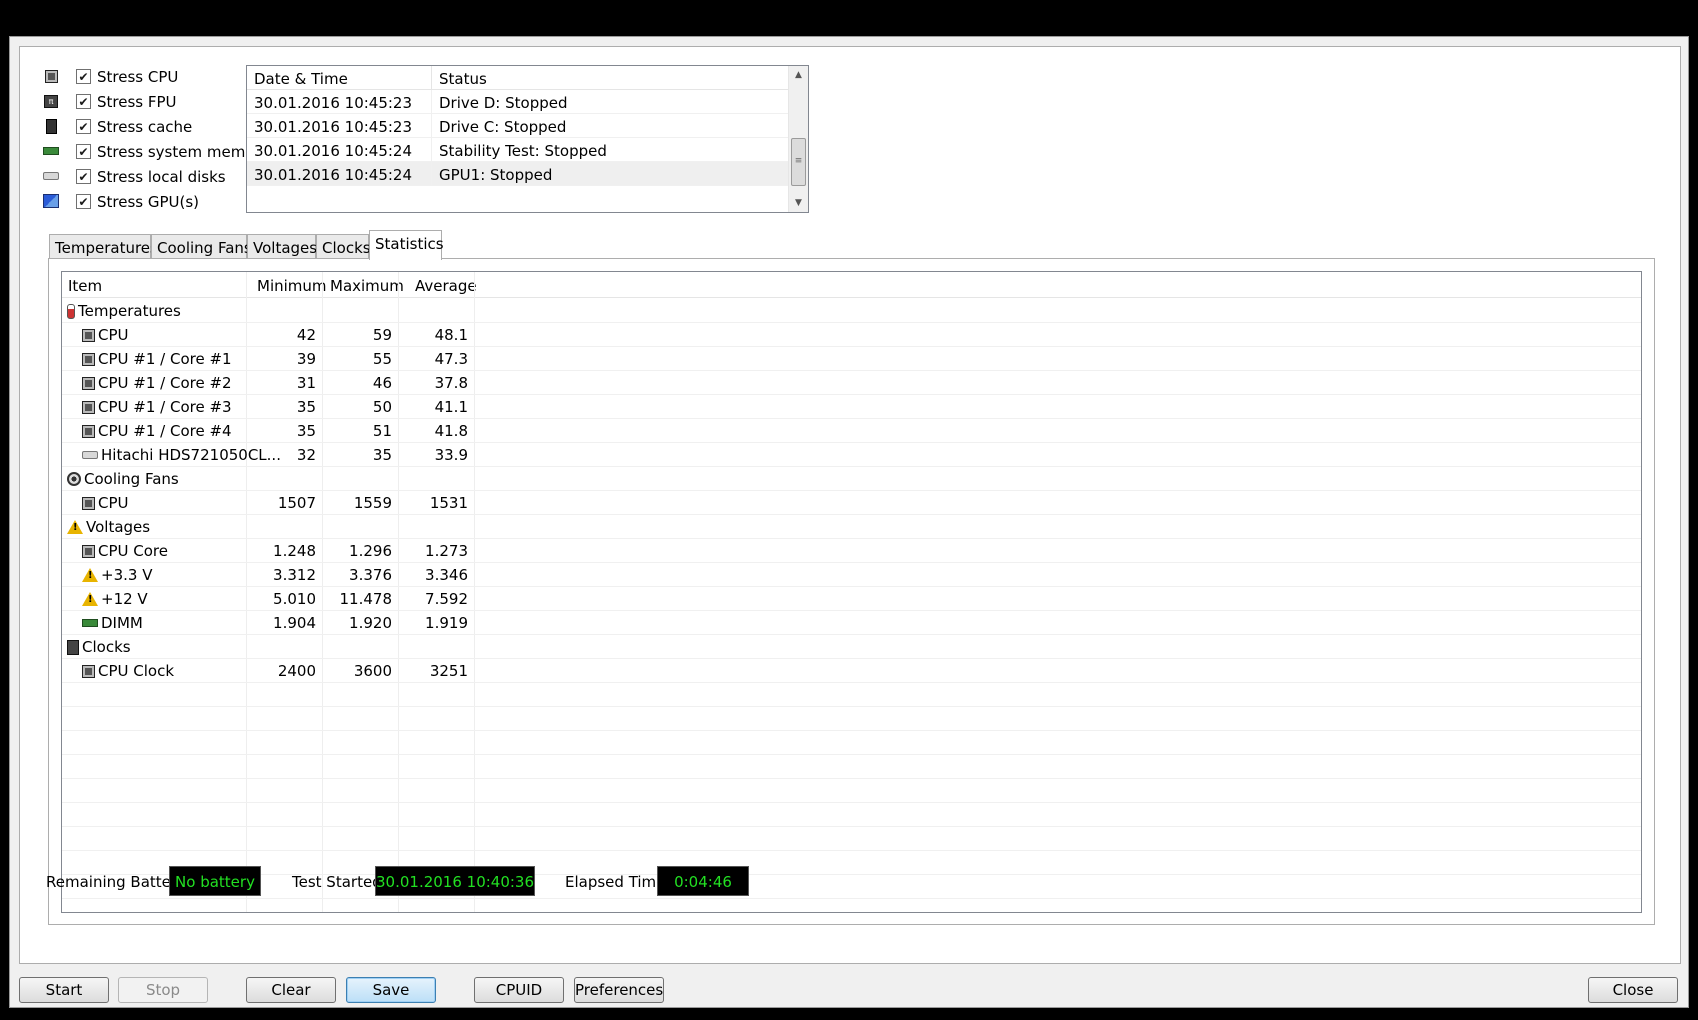 The image size is (1698, 1020). I want to click on fpu-chip-icon: π, so click(51, 101).